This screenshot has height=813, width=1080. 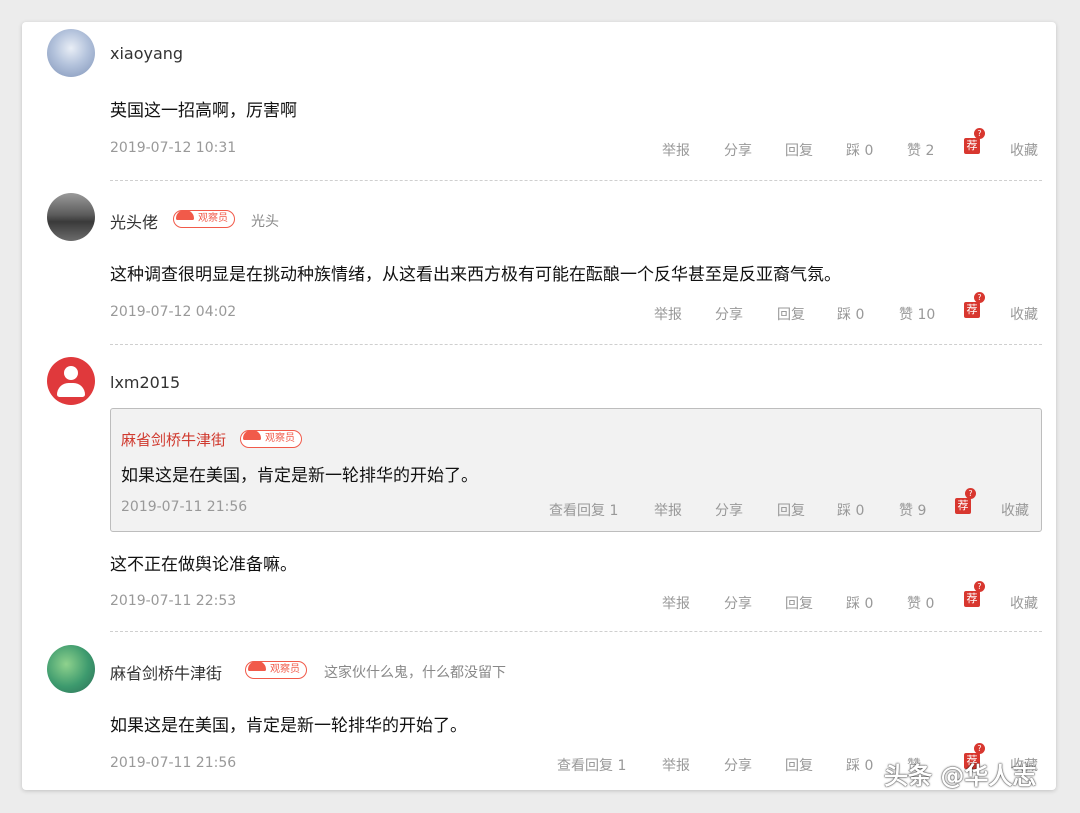 I want to click on user-body-icon, so click(x=71, y=390).